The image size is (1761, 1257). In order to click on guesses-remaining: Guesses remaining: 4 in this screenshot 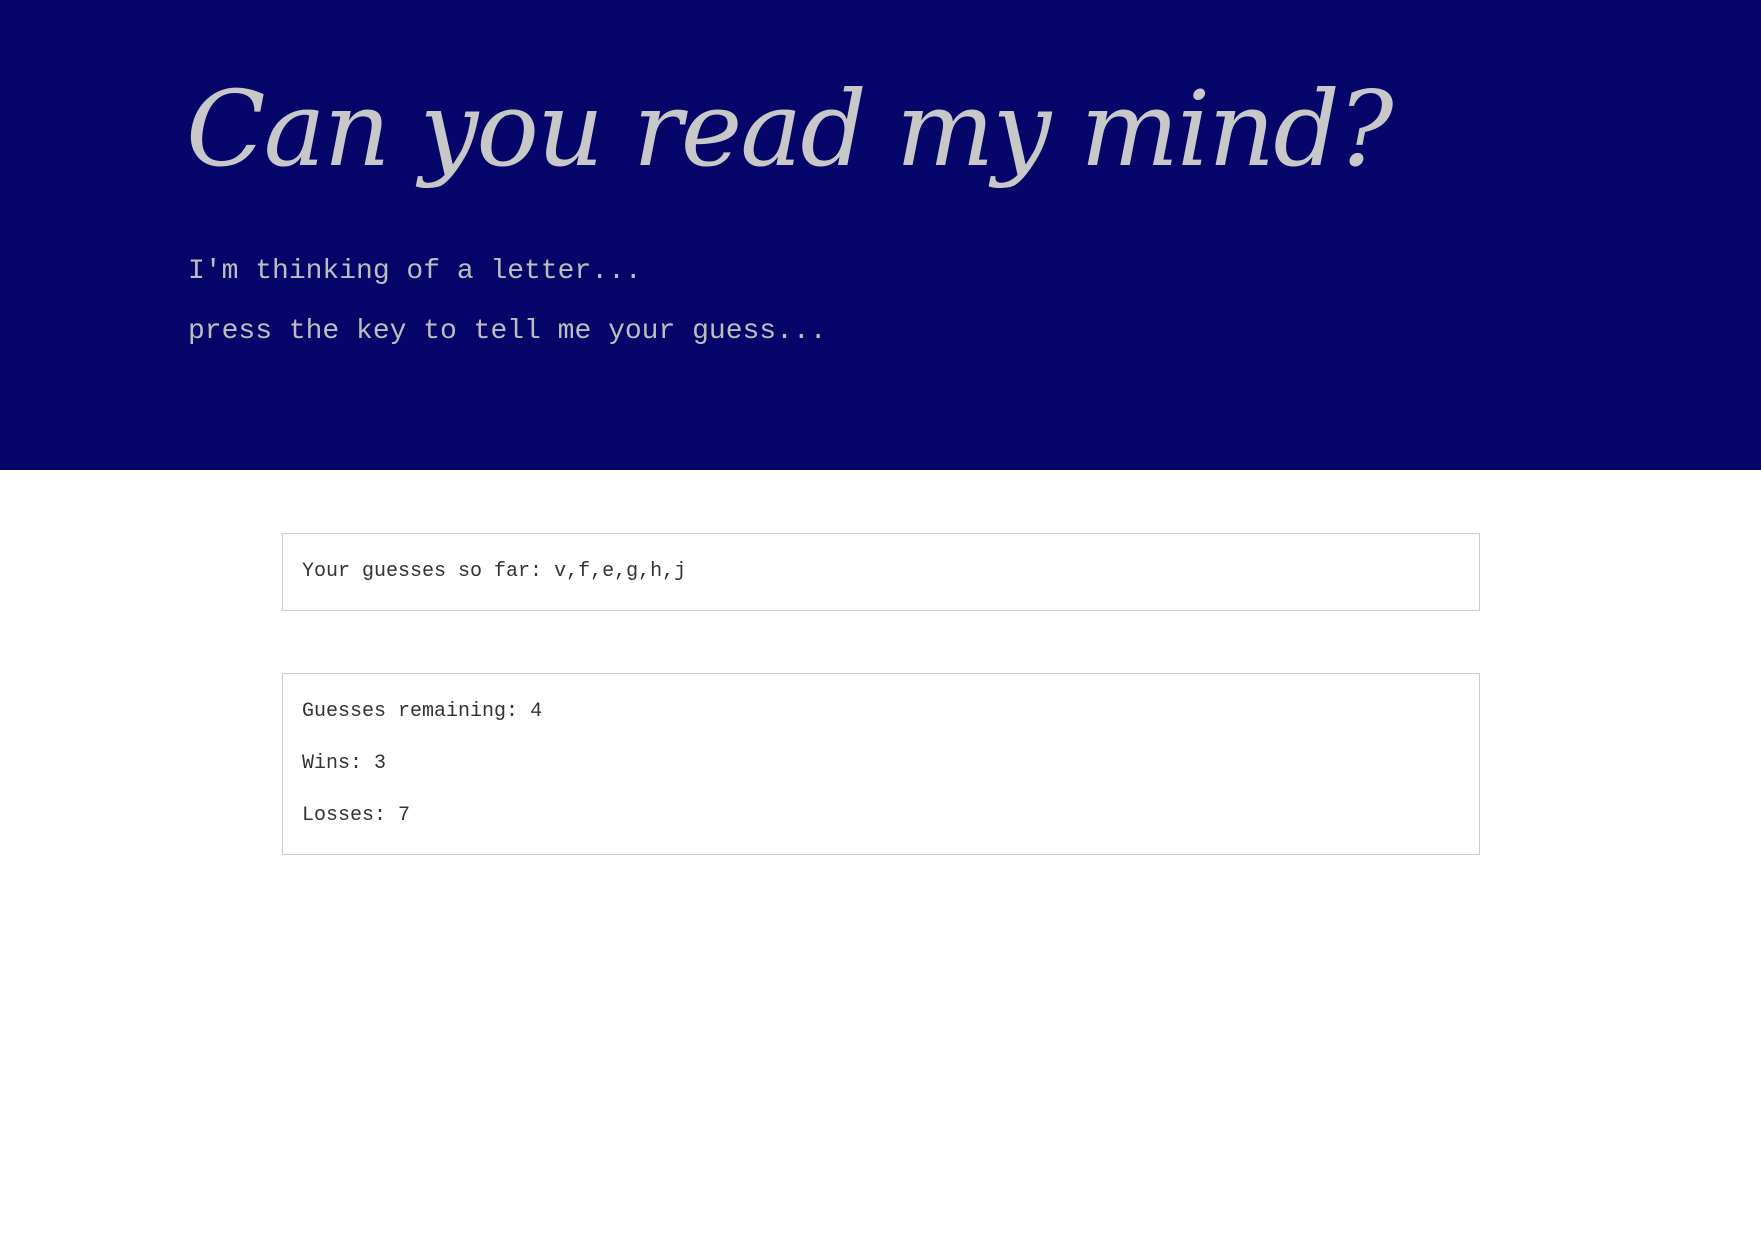, I will do `click(422, 711)`.